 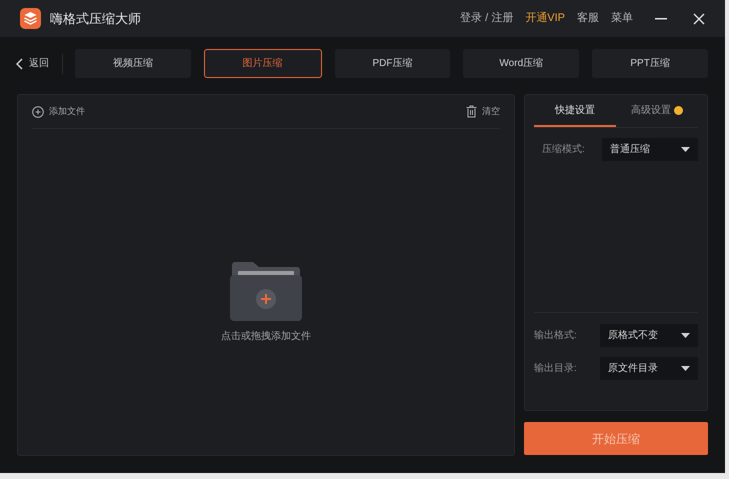 I want to click on trash-icon, so click(x=471, y=111).